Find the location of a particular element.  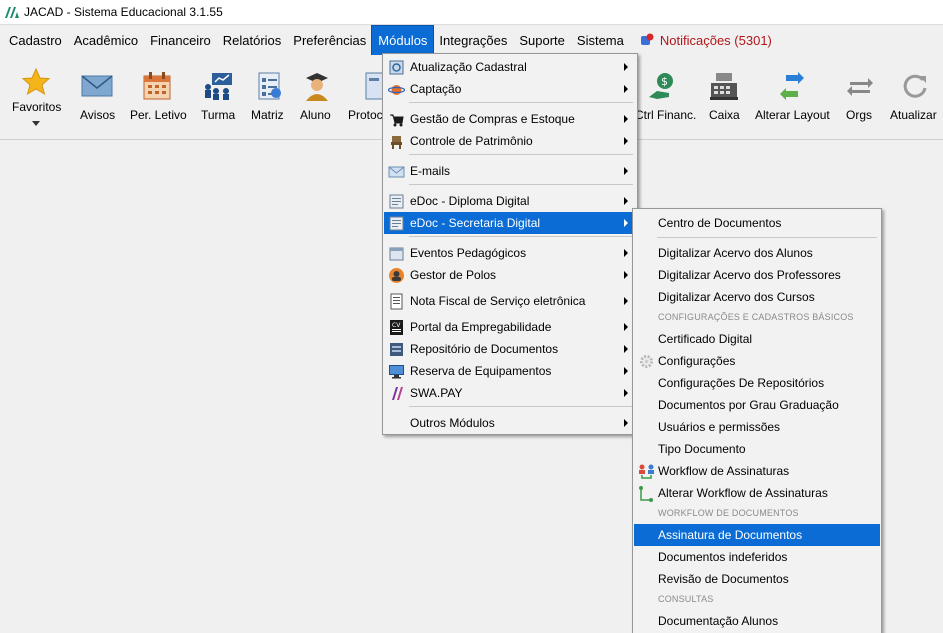

menu-item-portal-empregabilidade: CV Portal da Empregabilidade is located at coordinates (510, 327).